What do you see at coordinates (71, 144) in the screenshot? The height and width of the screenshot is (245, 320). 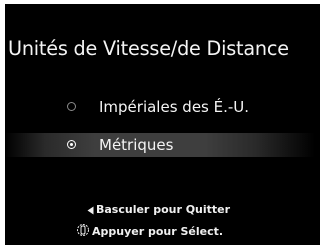 I see `radio-selected-icon` at bounding box center [71, 144].